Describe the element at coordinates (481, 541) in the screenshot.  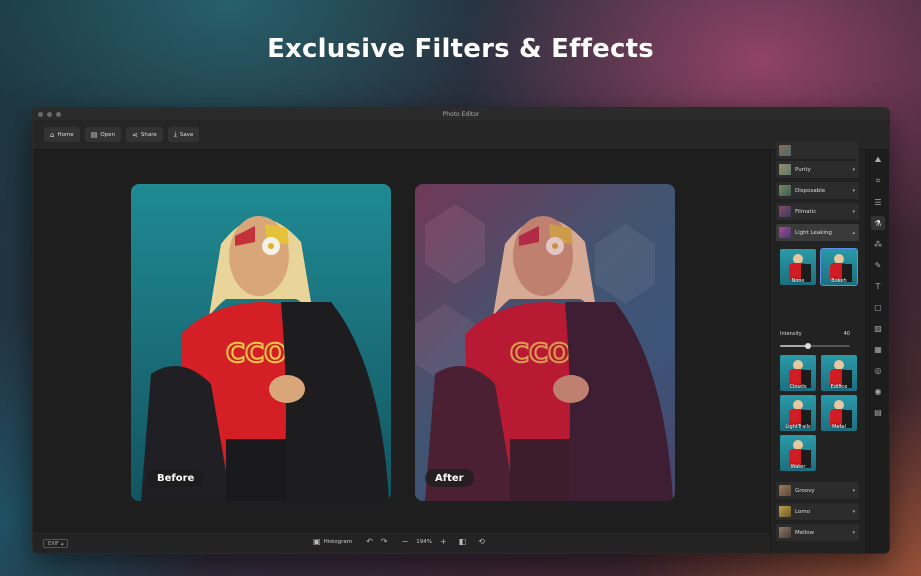
I see `reset-icon: ⟲` at that location.